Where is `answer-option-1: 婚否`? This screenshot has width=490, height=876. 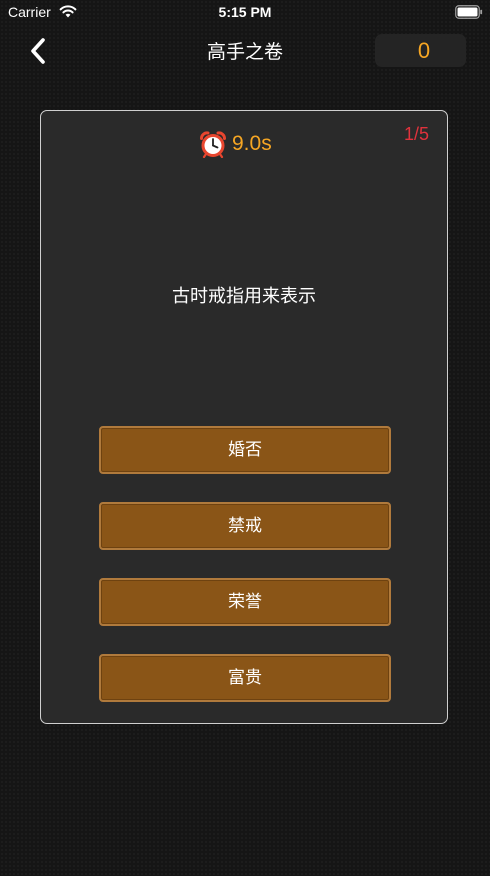 answer-option-1: 婚否 is located at coordinates (245, 450).